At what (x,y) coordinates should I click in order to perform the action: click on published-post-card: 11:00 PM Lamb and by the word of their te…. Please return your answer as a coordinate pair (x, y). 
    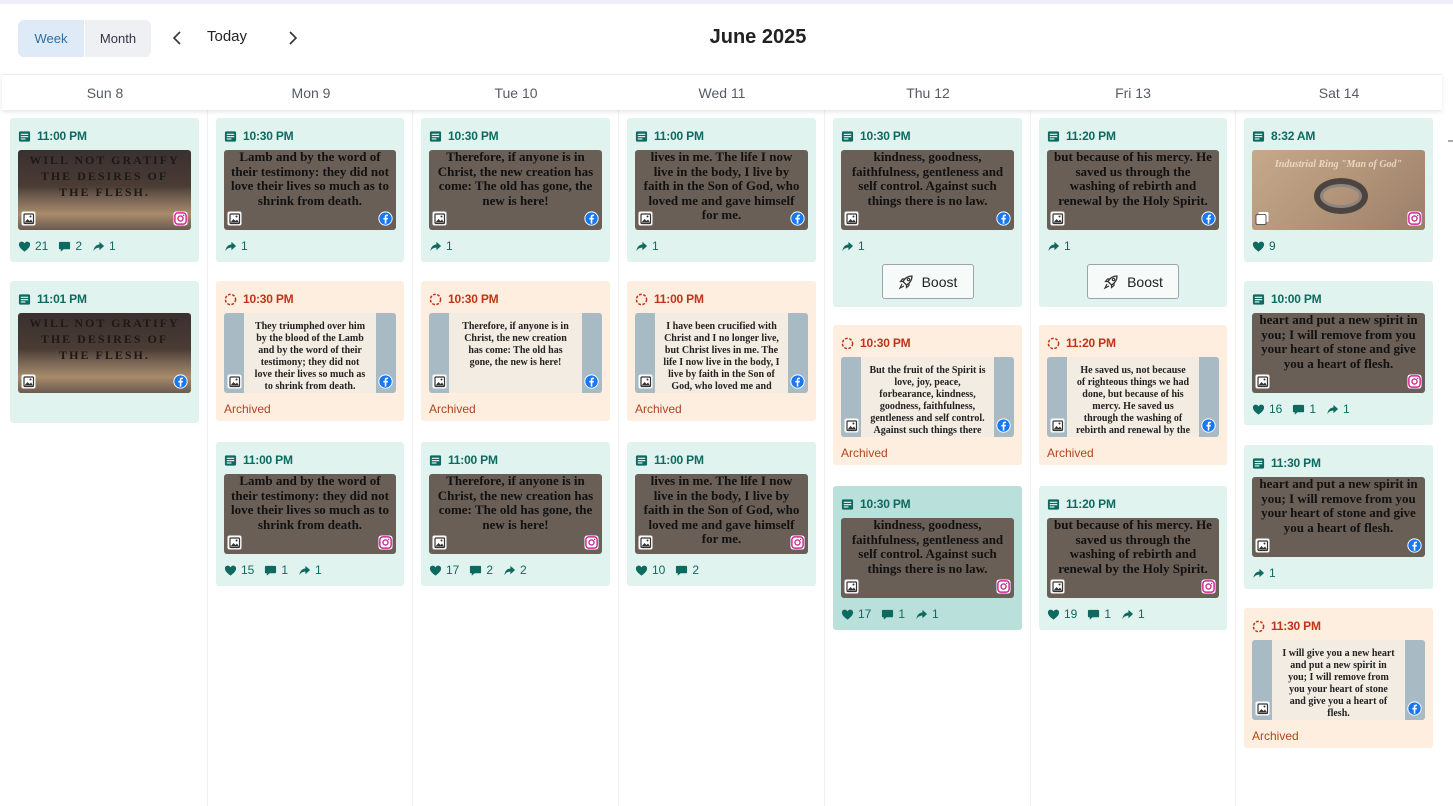
    Looking at the image, I should click on (310, 514).